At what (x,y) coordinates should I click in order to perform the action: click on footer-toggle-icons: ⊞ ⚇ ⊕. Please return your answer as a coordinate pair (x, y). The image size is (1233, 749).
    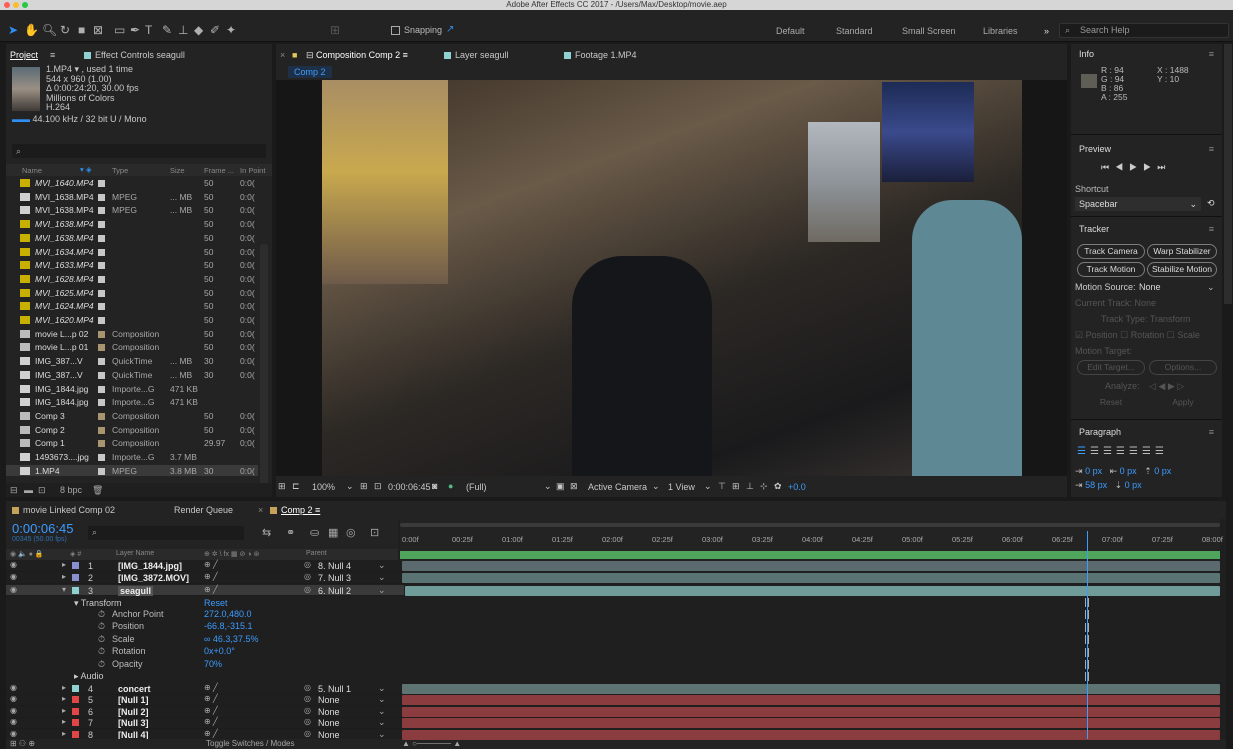
    Looking at the image, I should click on (22, 743).